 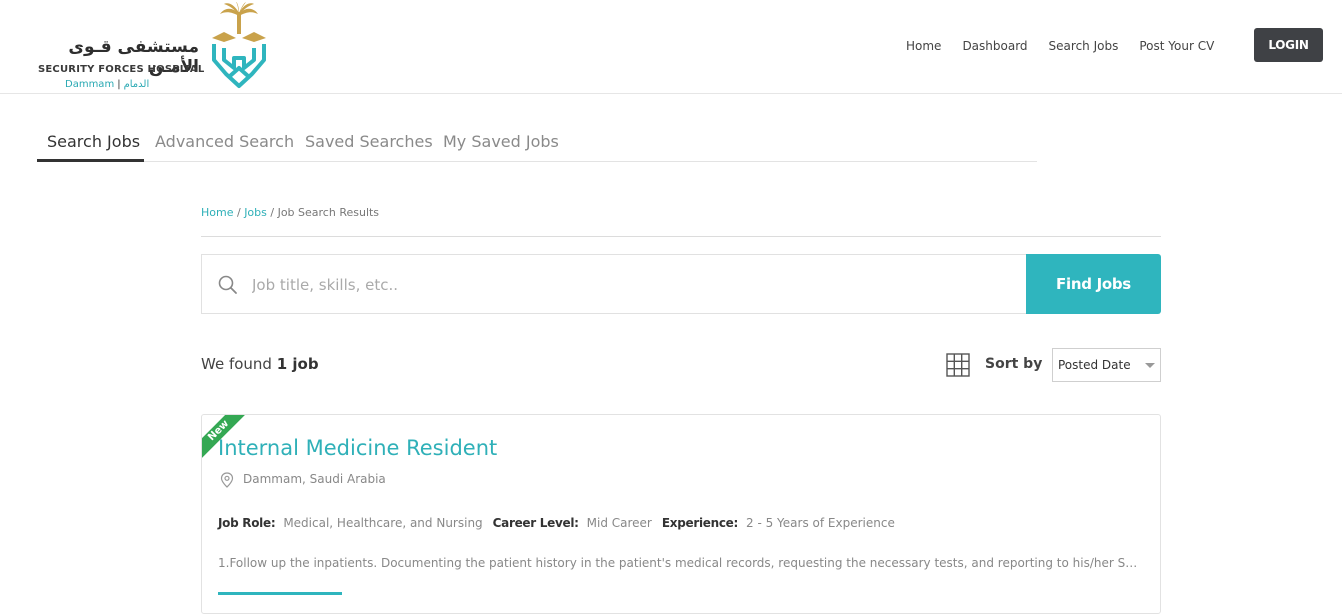 I want to click on logo-city: Dammam | الدمام, so click(x=107, y=84).